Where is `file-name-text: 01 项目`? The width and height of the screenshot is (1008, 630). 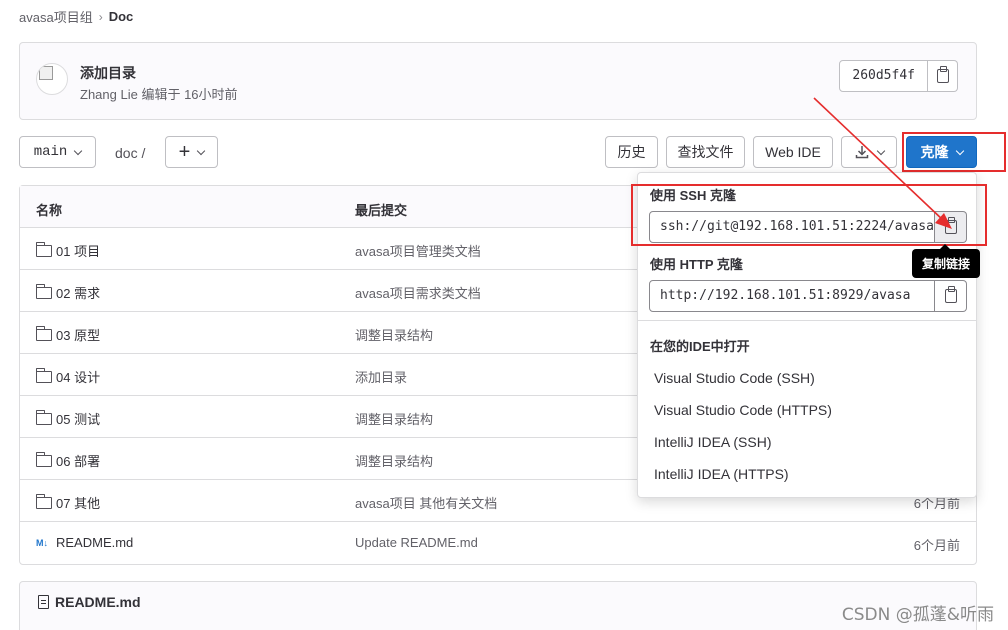 file-name-text: 01 项目 is located at coordinates (78, 250).